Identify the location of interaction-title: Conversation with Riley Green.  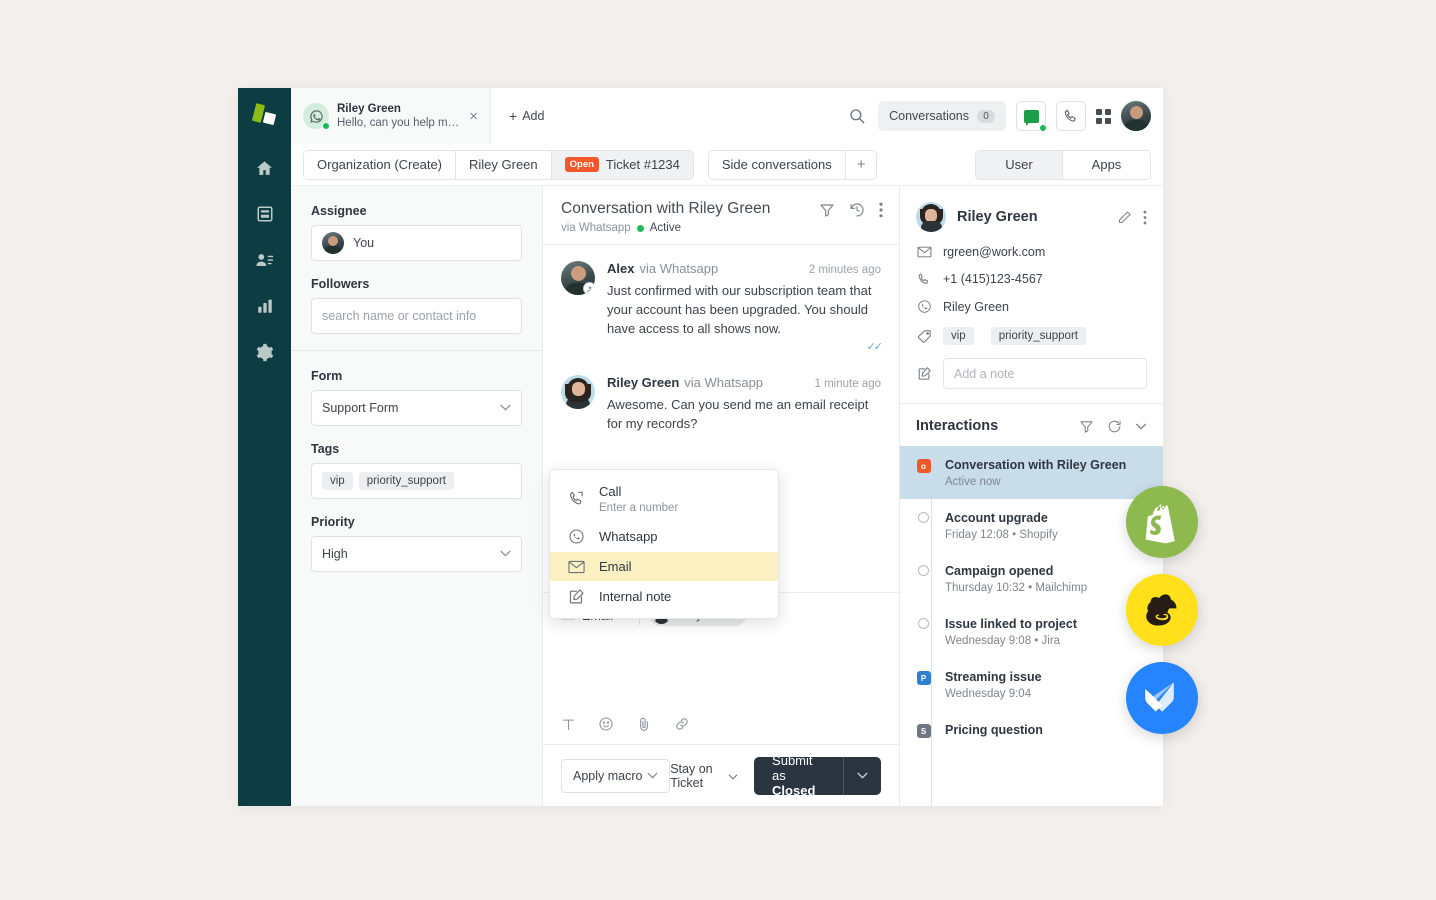
(1036, 465).